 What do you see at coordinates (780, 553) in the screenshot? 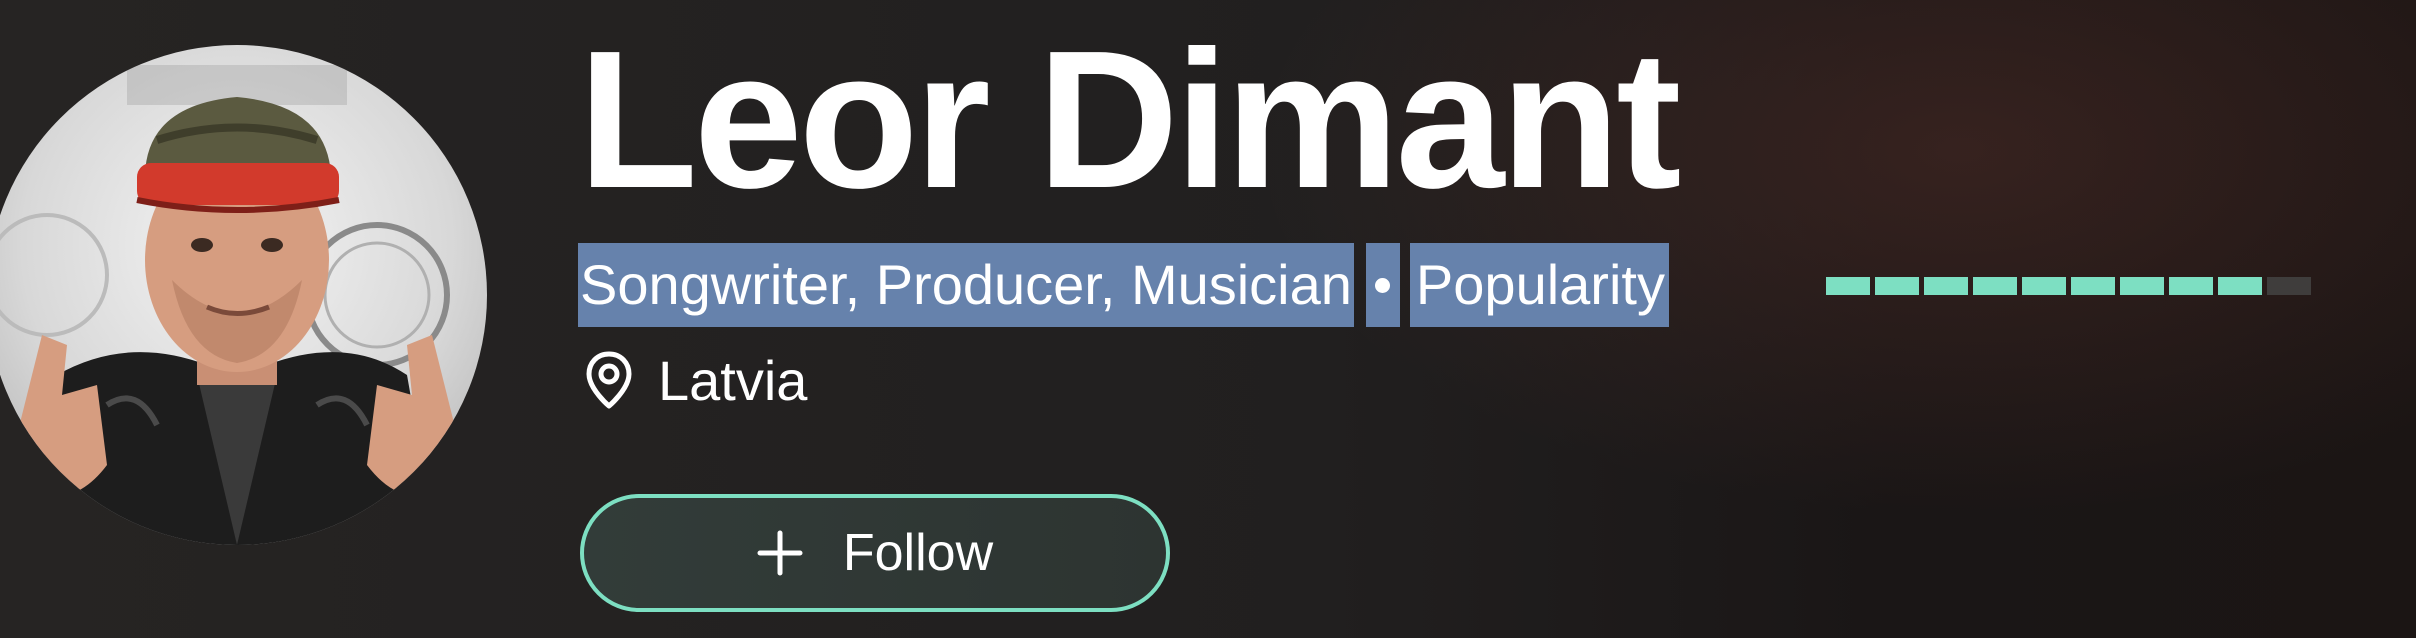
I see `plus-icon` at bounding box center [780, 553].